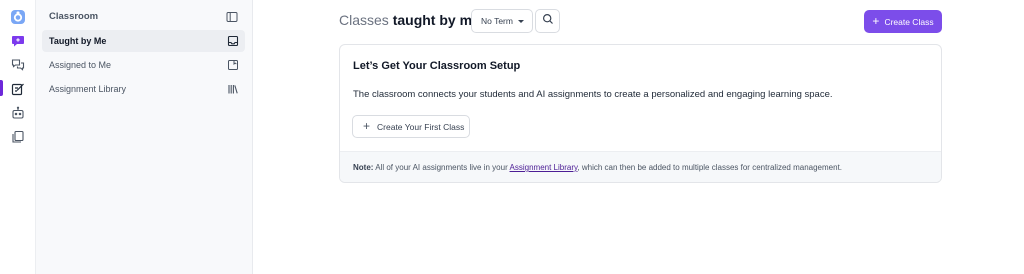  I want to click on title-prefix: Classes, so click(364, 20).